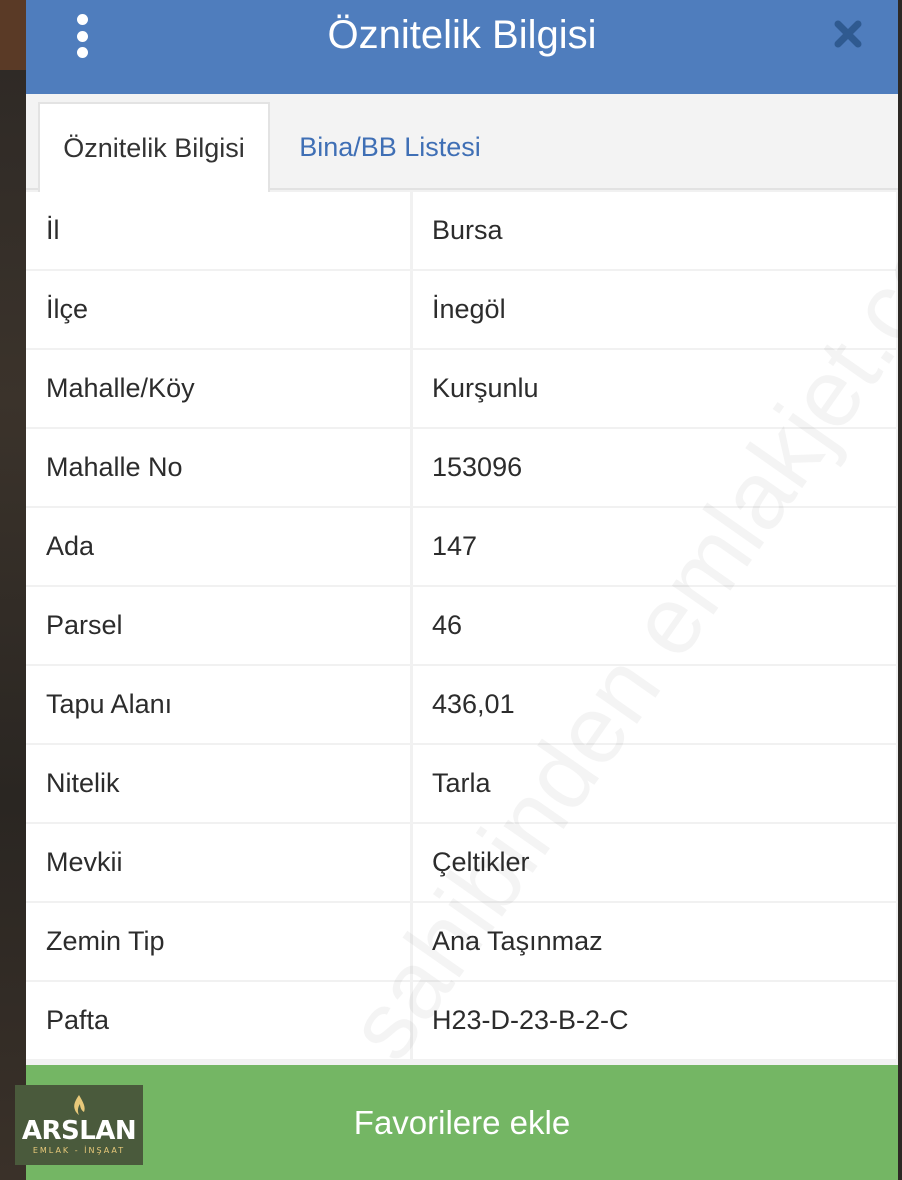 Image resolution: width=902 pixels, height=1180 pixels. Describe the element at coordinates (654, 941) in the screenshot. I see `attribute-value: Ana Taşınmaz` at that location.